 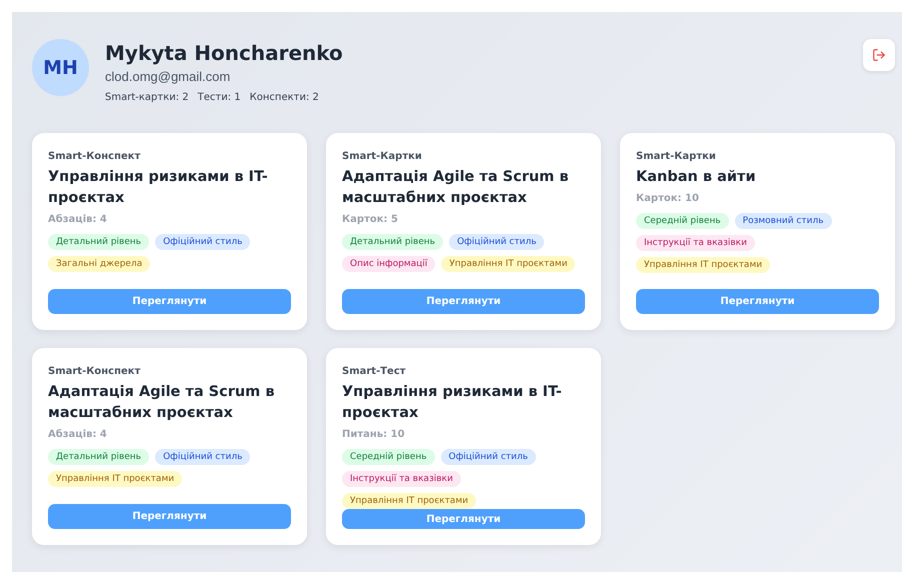 I want to click on tag: Загальні джерела, so click(x=99, y=264).